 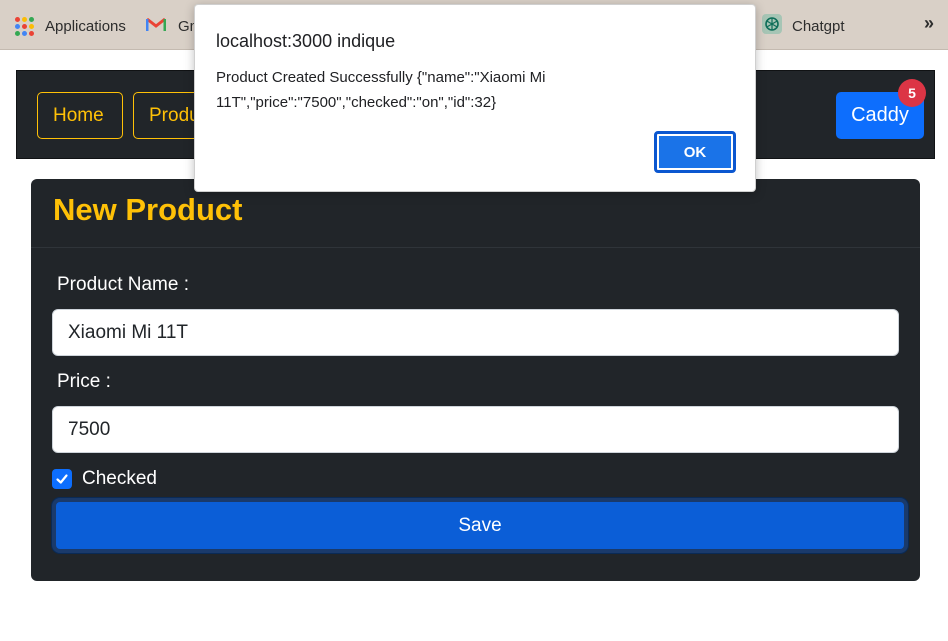 What do you see at coordinates (156, 26) in the screenshot?
I see `gmail-icon` at bounding box center [156, 26].